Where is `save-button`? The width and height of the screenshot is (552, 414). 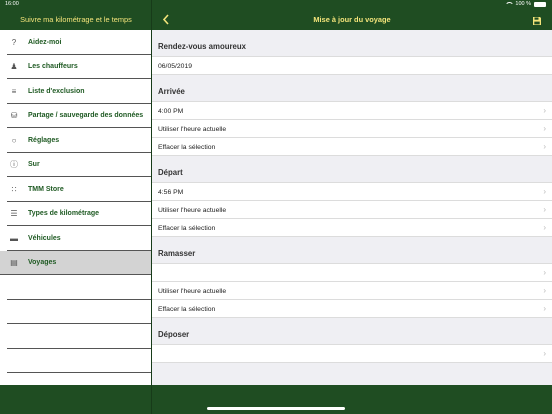
save-button is located at coordinates (537, 19).